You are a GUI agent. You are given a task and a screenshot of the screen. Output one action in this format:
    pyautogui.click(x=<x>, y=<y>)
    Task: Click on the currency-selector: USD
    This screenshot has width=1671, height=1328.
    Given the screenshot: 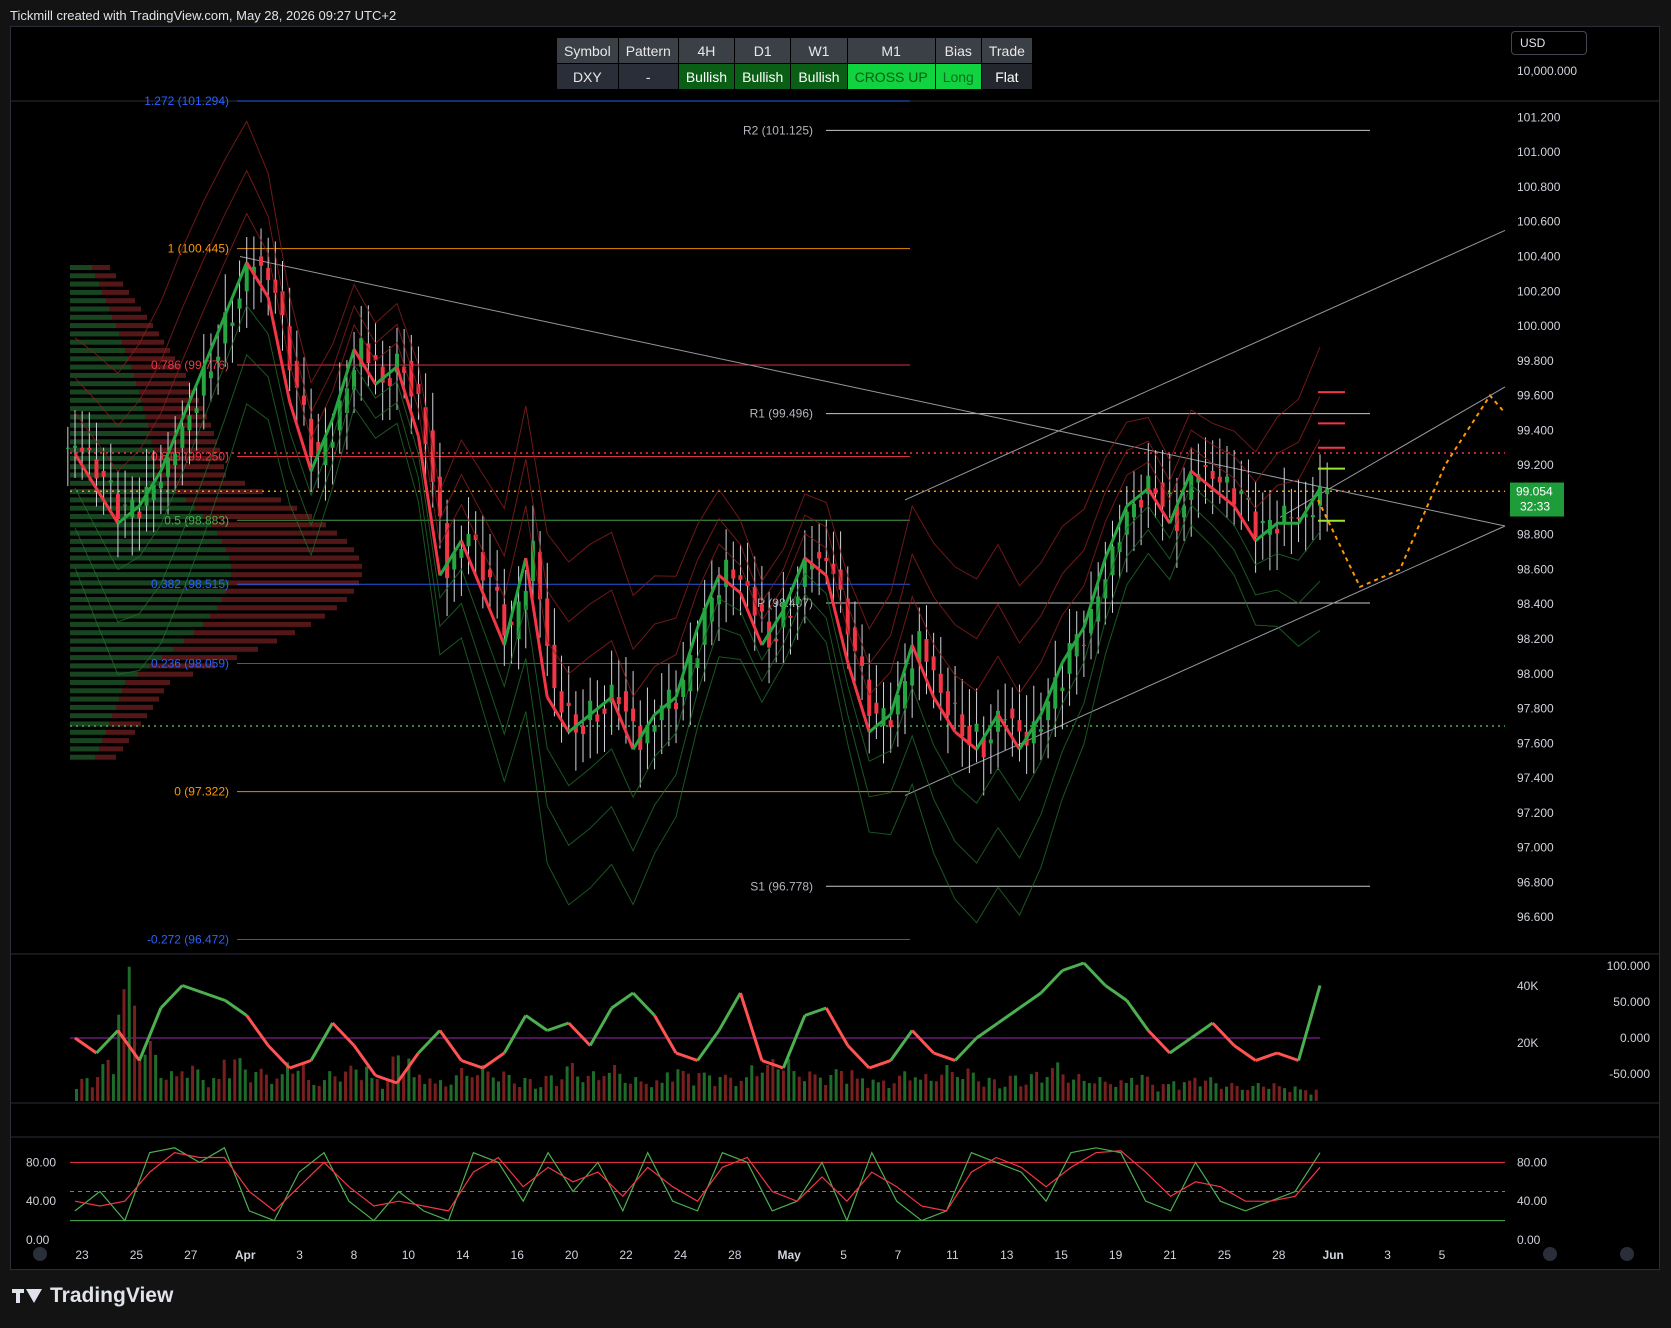 What is the action you would take?
    pyautogui.click(x=1549, y=43)
    